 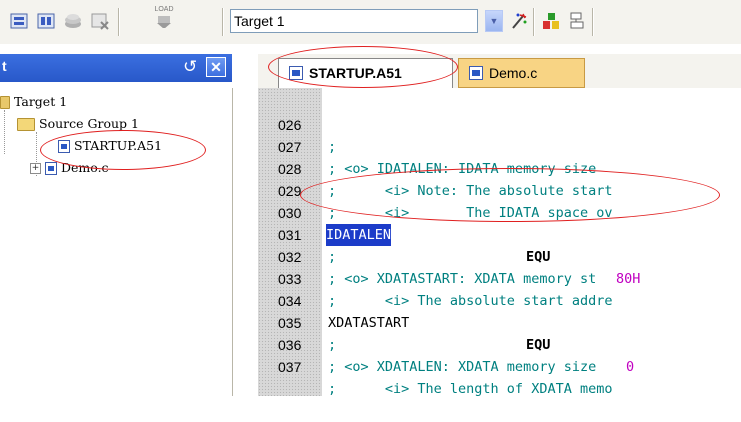 I want to click on tree-item-target: Target 1, so click(x=33, y=102).